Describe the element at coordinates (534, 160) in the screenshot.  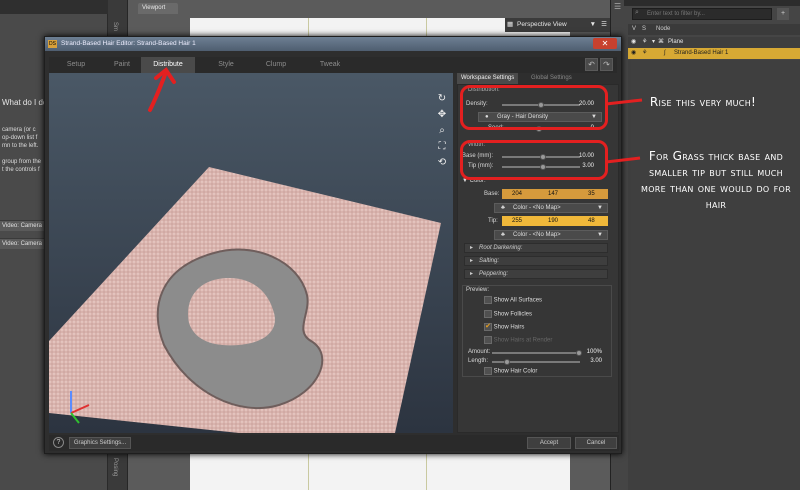
I see `width-highlight-box` at that location.